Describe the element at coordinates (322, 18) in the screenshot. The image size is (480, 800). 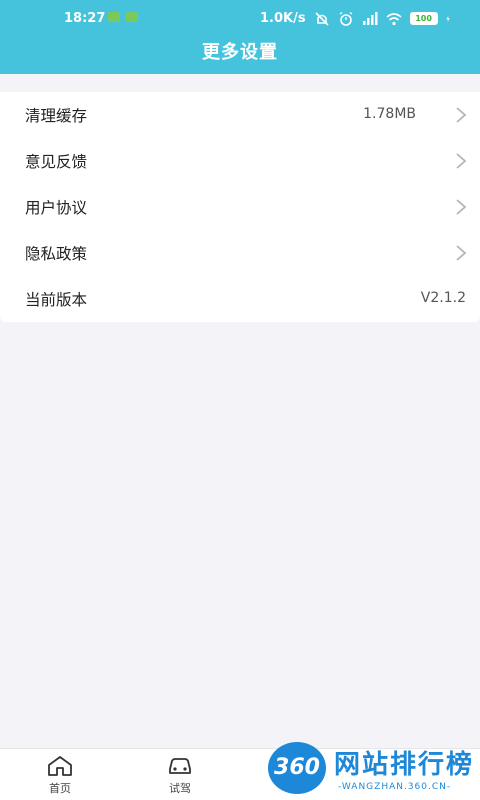
I see `mute-bell-icon` at that location.